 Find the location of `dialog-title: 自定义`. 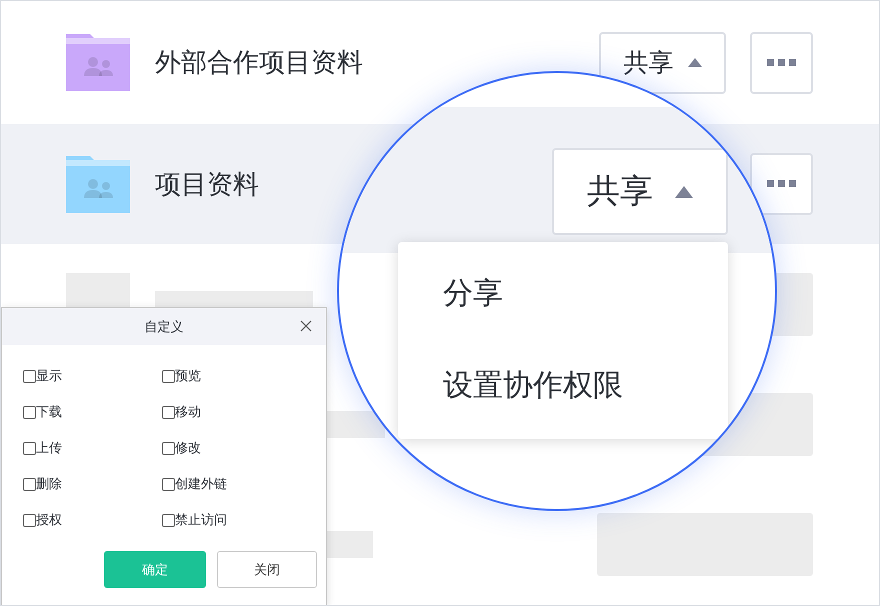

dialog-title: 自定义 is located at coordinates (164, 327).